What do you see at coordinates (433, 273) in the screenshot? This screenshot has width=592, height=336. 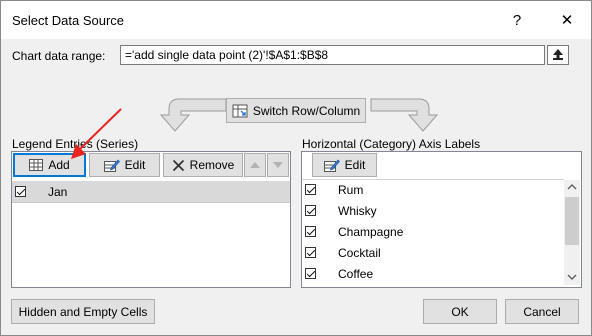 I see `axis-list-item: Coffee` at bounding box center [433, 273].